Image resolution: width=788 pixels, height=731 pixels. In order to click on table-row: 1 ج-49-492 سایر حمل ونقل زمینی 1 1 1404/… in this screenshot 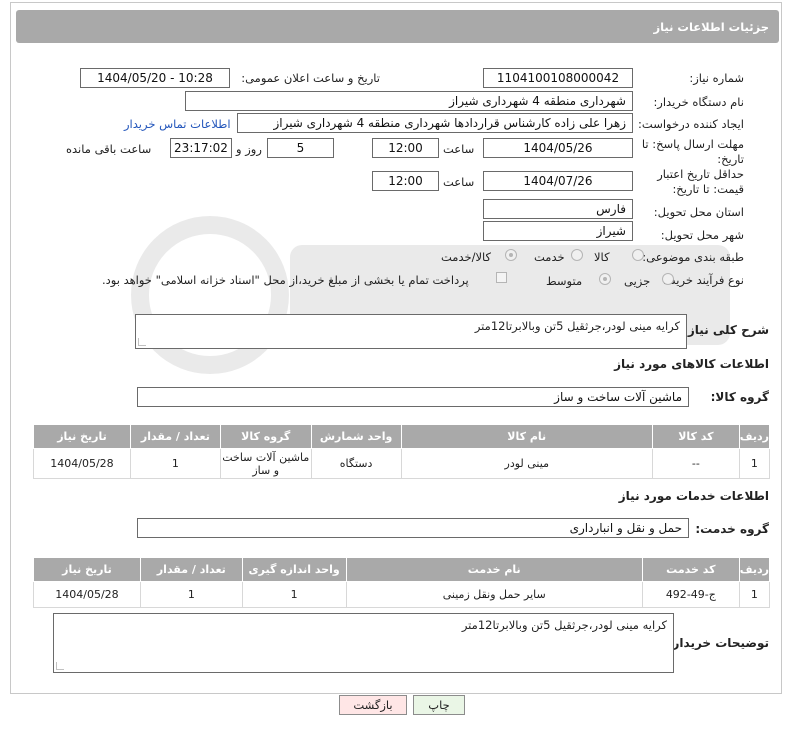, I will do `click(402, 594)`.